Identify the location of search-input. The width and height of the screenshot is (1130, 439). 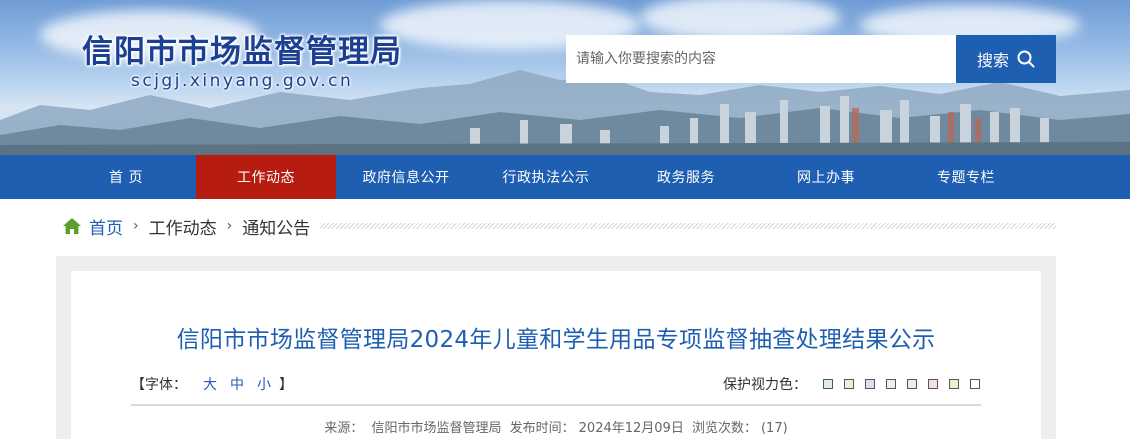
(761, 59).